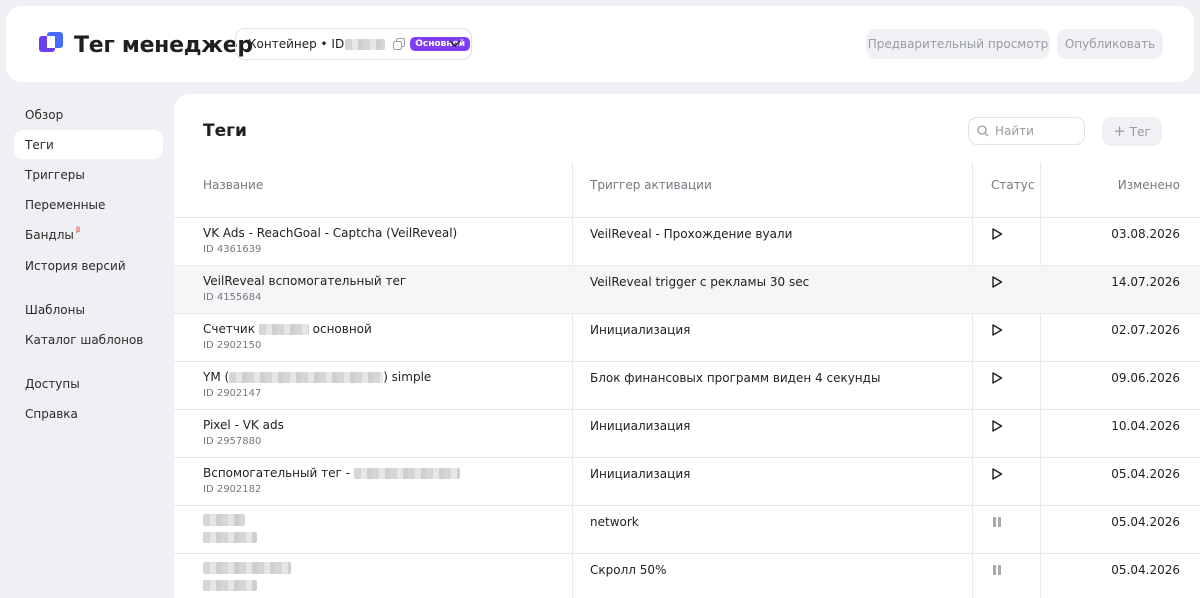 The image size is (1200, 598). I want to click on sidebar-item-label: Каталог шаблонов, so click(84, 339).